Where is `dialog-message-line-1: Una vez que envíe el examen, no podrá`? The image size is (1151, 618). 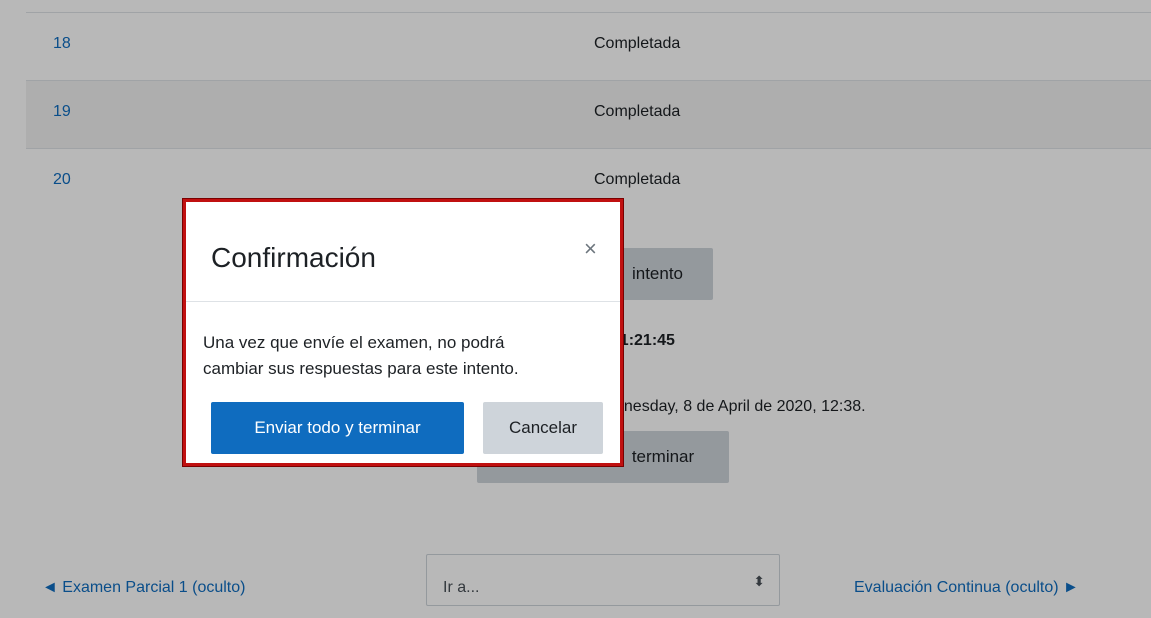 dialog-message-line-1: Una vez que envíe el examen, no podrá is located at coordinates (354, 342).